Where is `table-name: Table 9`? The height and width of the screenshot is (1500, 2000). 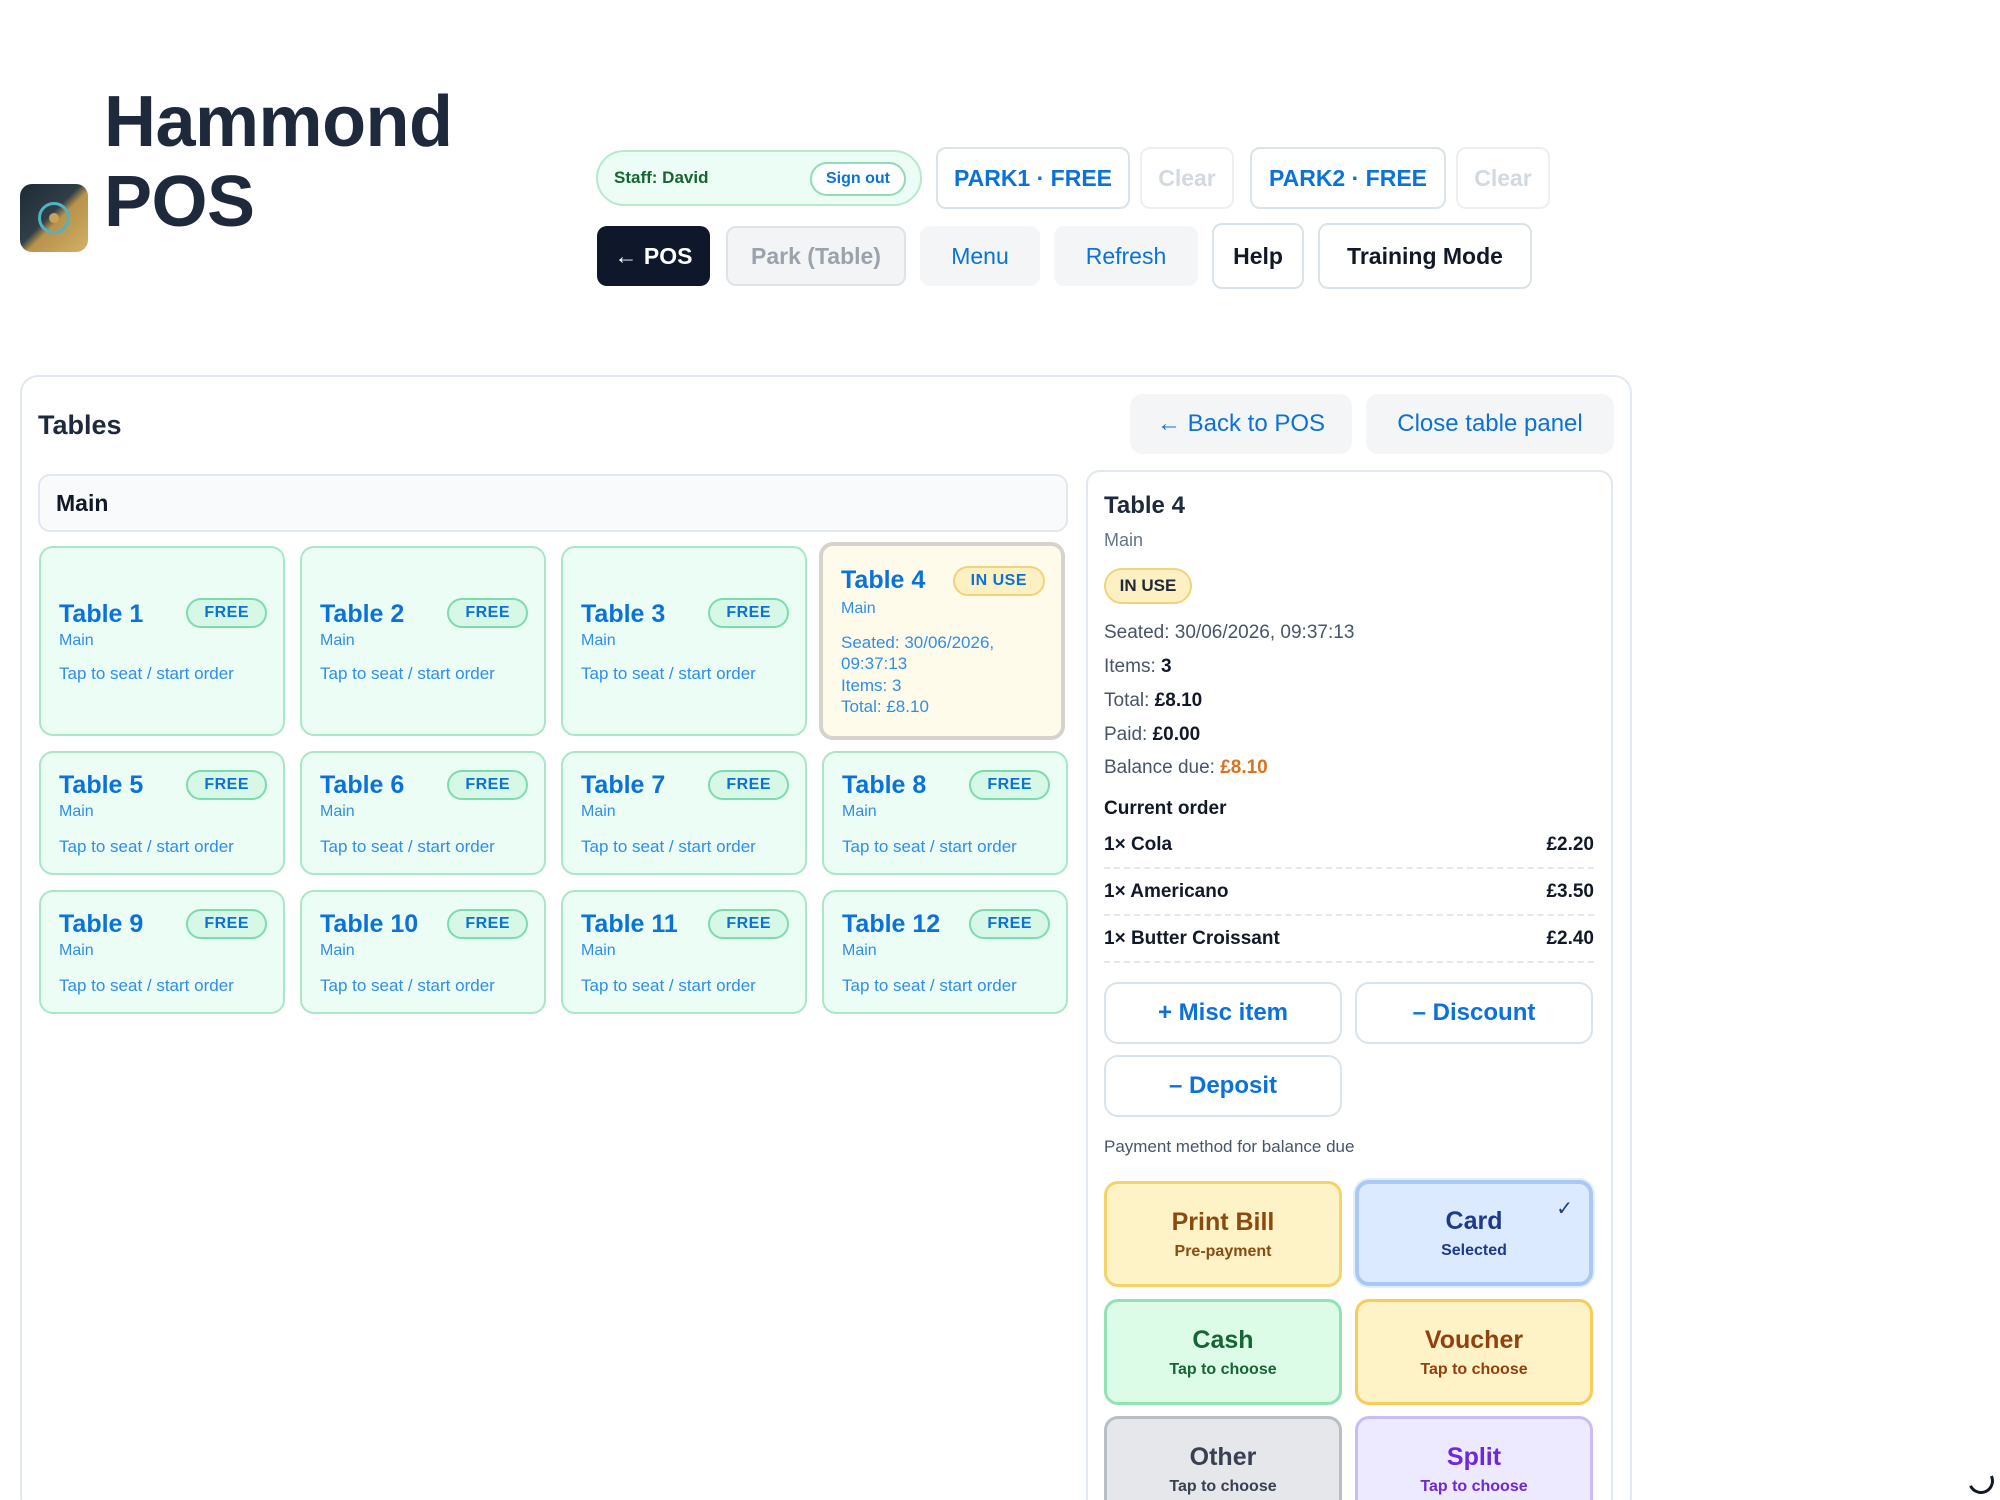
table-name: Table 9 is located at coordinates (101, 924).